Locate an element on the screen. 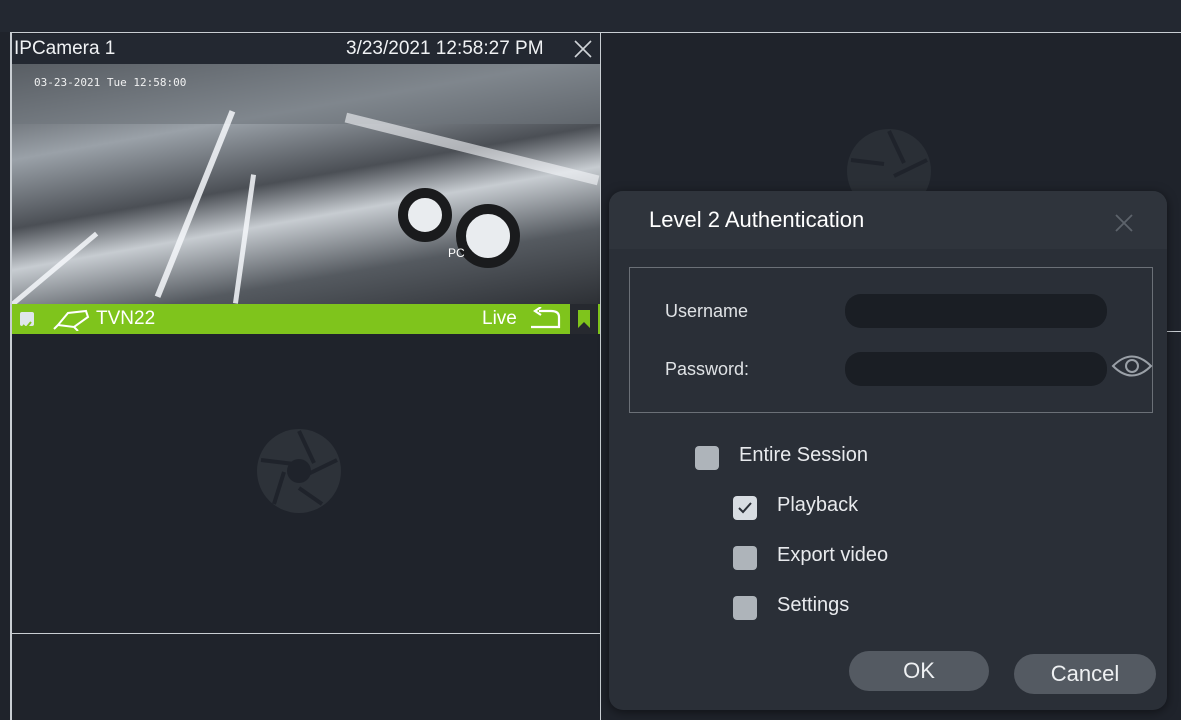 The width and height of the screenshot is (1181, 720). settings-label: Settings is located at coordinates (813, 605).